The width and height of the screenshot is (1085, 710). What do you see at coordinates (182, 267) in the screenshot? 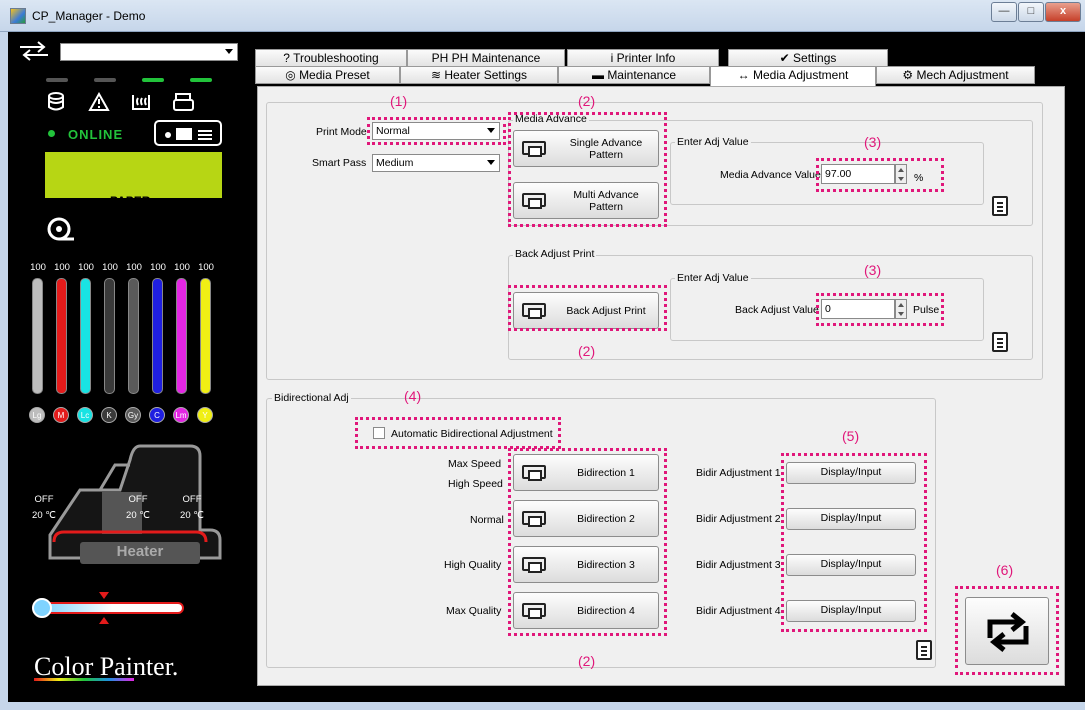
I see `ink-level-lm: 100` at bounding box center [182, 267].